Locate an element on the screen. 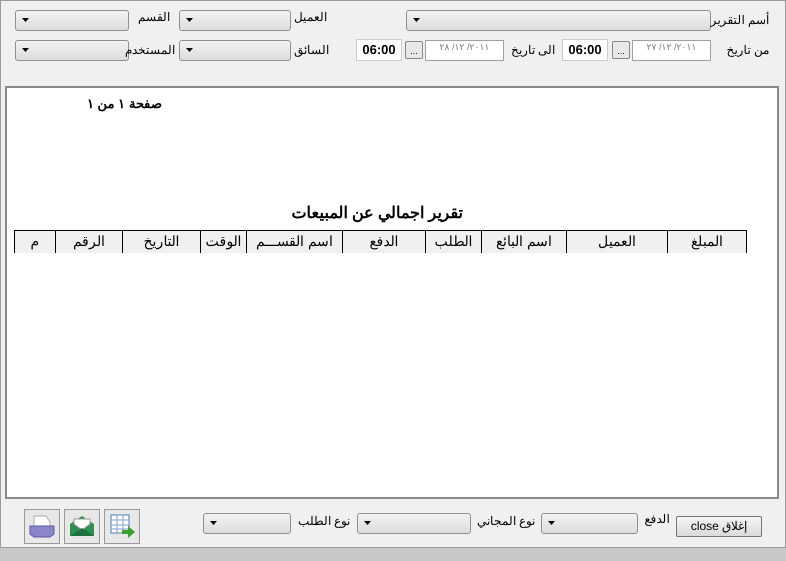 The image size is (786, 561). field-label: العميل is located at coordinates (310, 17).